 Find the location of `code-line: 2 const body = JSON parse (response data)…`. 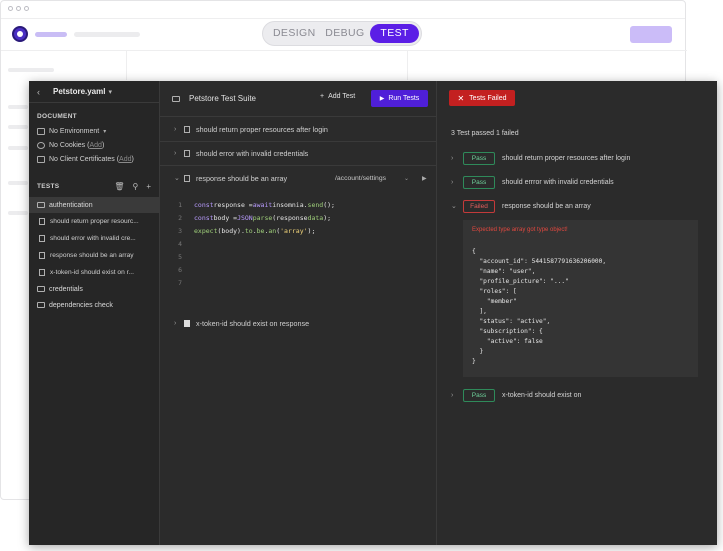

code-line: 2 const body = JSON parse (response data)… is located at coordinates (298, 218).